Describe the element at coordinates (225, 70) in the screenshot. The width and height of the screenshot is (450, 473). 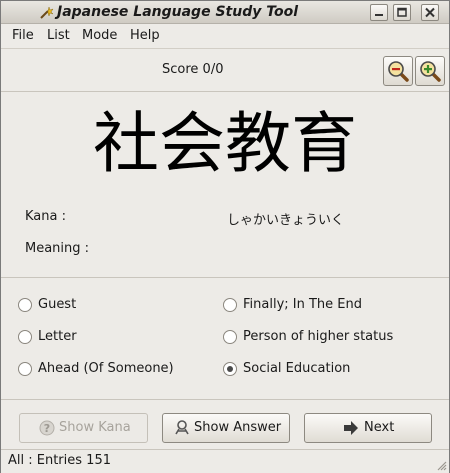
I see `score-row: Score 0/0` at that location.